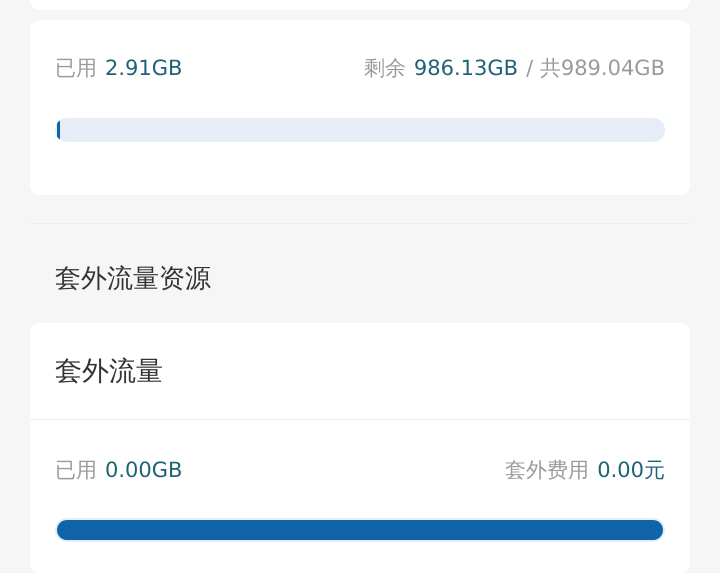 The image size is (720, 573). Describe the element at coordinates (143, 470) in the screenshot. I see `used-value: 0.00GB` at that location.